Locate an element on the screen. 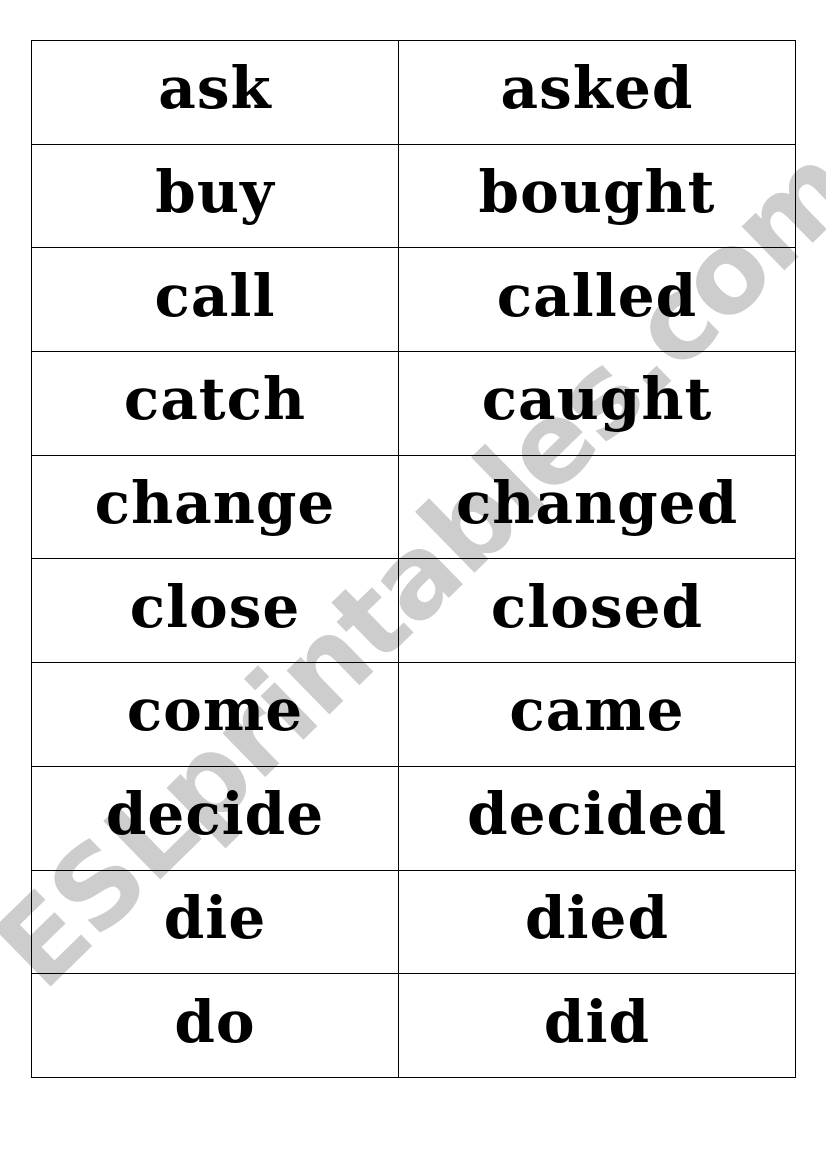 The width and height of the screenshot is (826, 1169). base-form-word: die is located at coordinates (215, 917).